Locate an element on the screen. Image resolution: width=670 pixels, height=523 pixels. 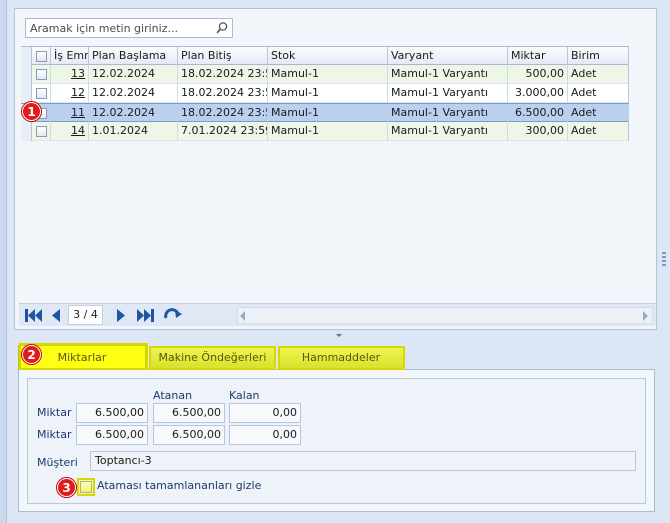
quantity-1-field: 6.500,00 is located at coordinates (112, 435).